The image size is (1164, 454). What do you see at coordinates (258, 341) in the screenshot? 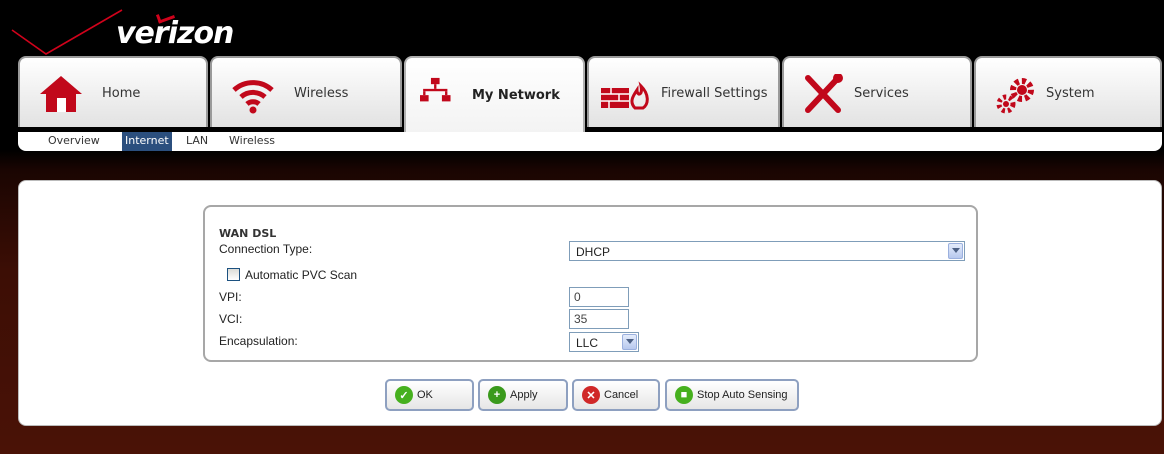
I see `encapsulation-label: Encapsulation:` at bounding box center [258, 341].